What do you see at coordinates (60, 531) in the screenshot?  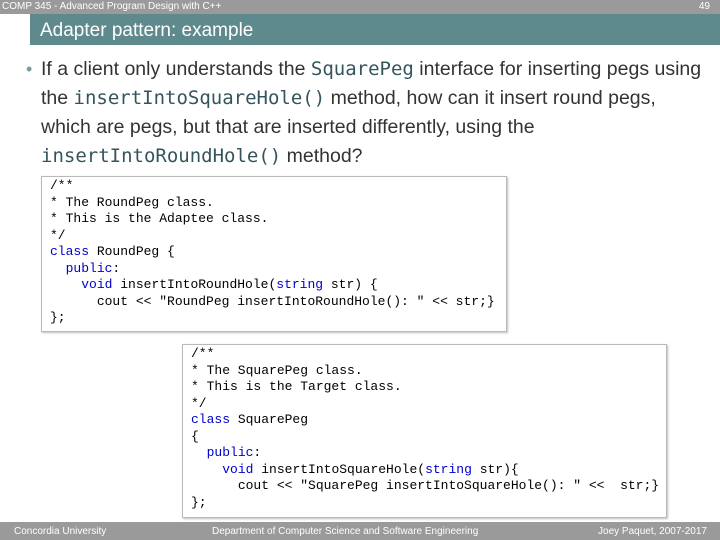 I see `footer-university: Concordia University` at bounding box center [60, 531].